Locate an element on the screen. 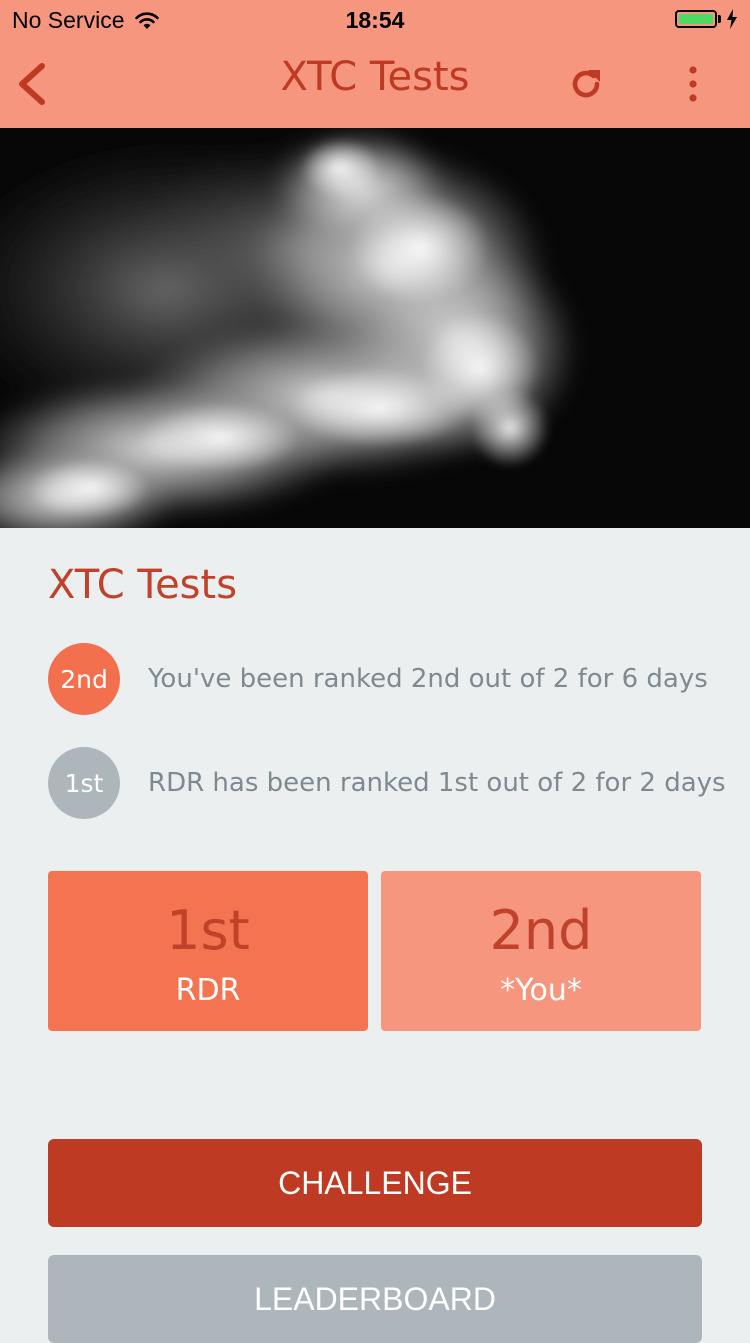  refresh-icon is located at coordinates (586, 84).